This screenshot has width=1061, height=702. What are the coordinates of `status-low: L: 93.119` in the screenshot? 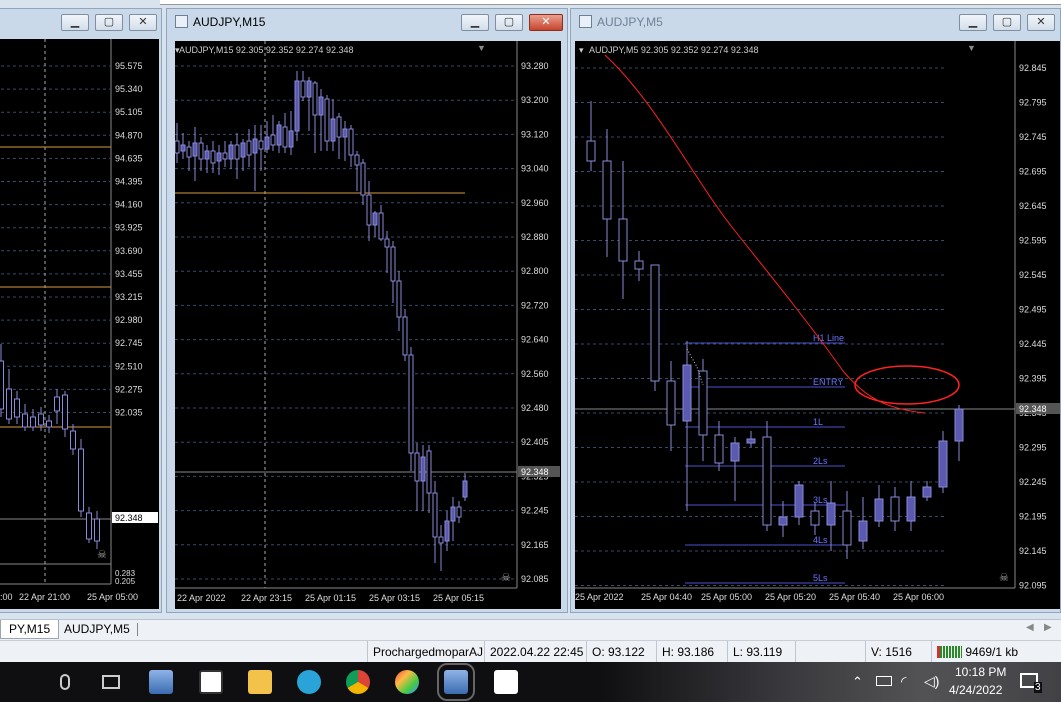 It's located at (761, 652).